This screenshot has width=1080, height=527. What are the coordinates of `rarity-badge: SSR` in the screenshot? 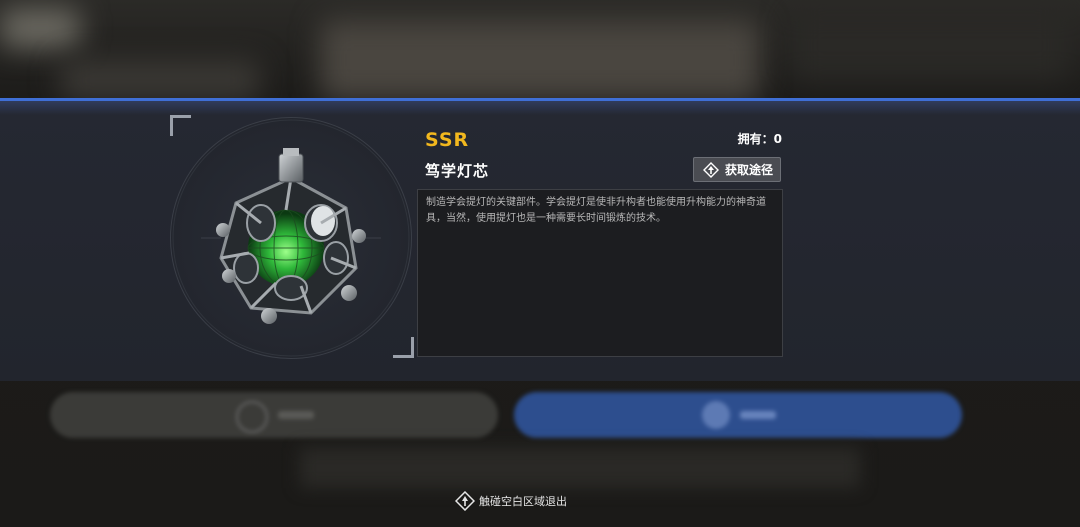 It's located at (447, 139).